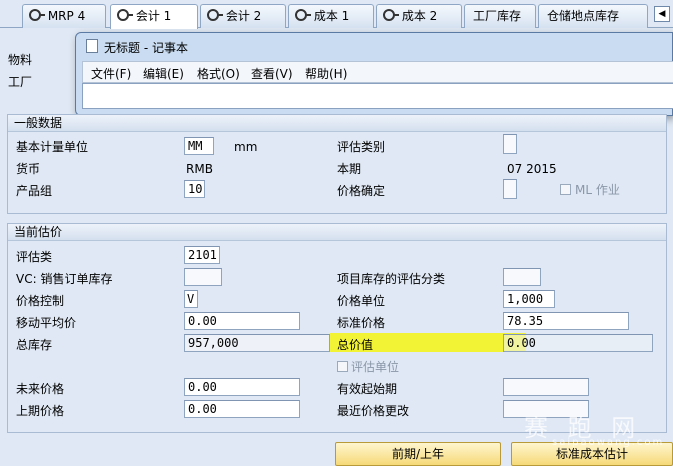 The width and height of the screenshot is (673, 466). What do you see at coordinates (34, 257) in the screenshot?
I see `valuation-class-label: 评估类` at bounding box center [34, 257].